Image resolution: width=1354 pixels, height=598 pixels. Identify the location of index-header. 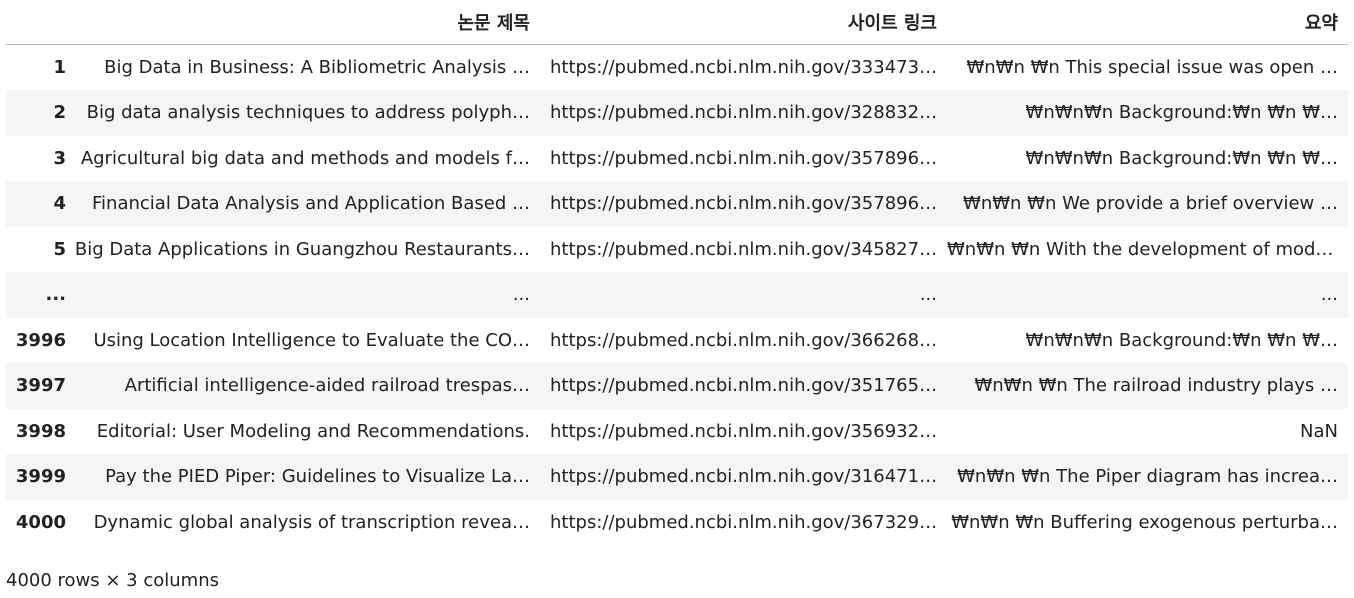
(39, 22).